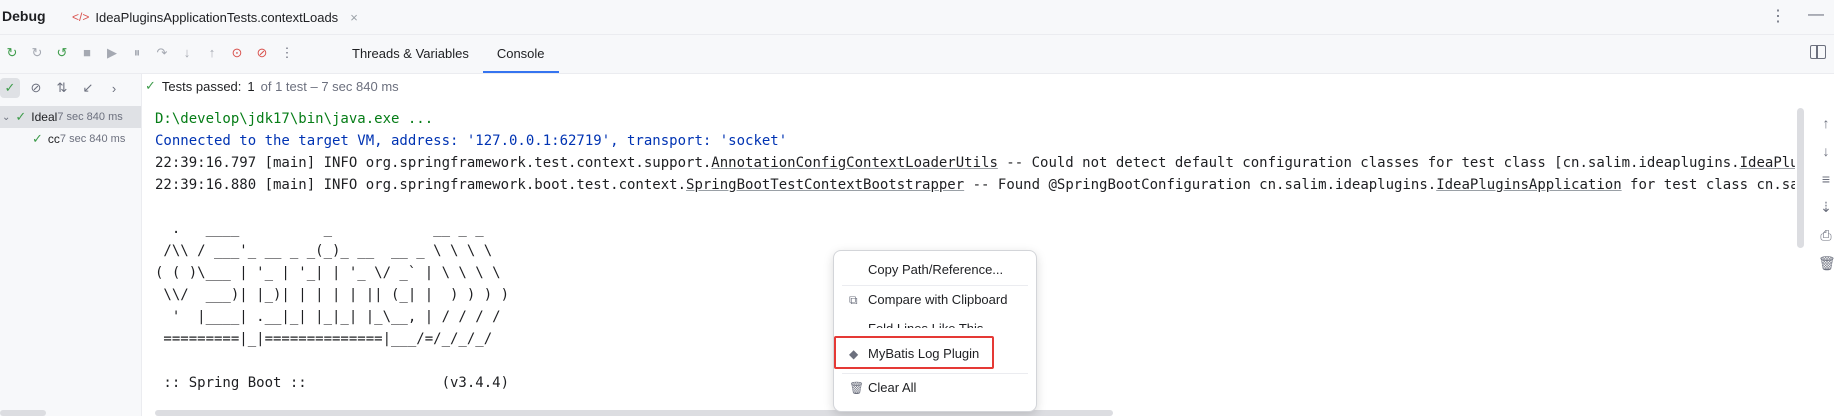 Image resolution: width=1834 pixels, height=416 pixels. Describe the element at coordinates (935, 300) in the screenshot. I see `menu-item-compare-clipboard: ⧉ Compare with Clipboard` at that location.